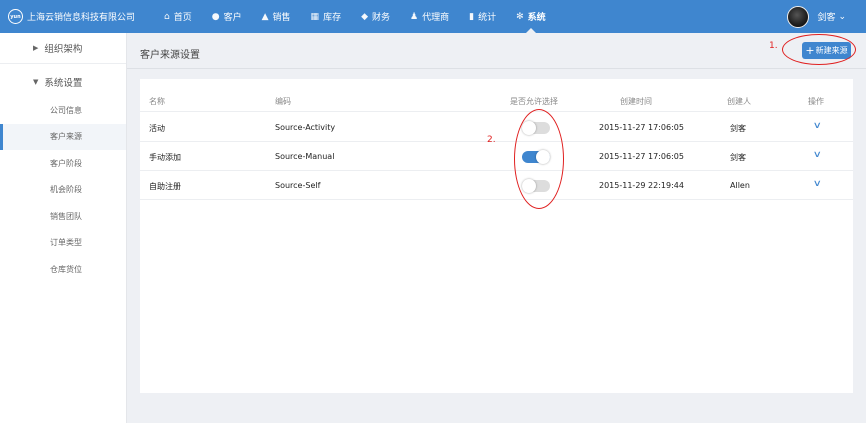 This screenshot has width=866, height=423. I want to click on cell-name: 自助注册, so click(165, 186).